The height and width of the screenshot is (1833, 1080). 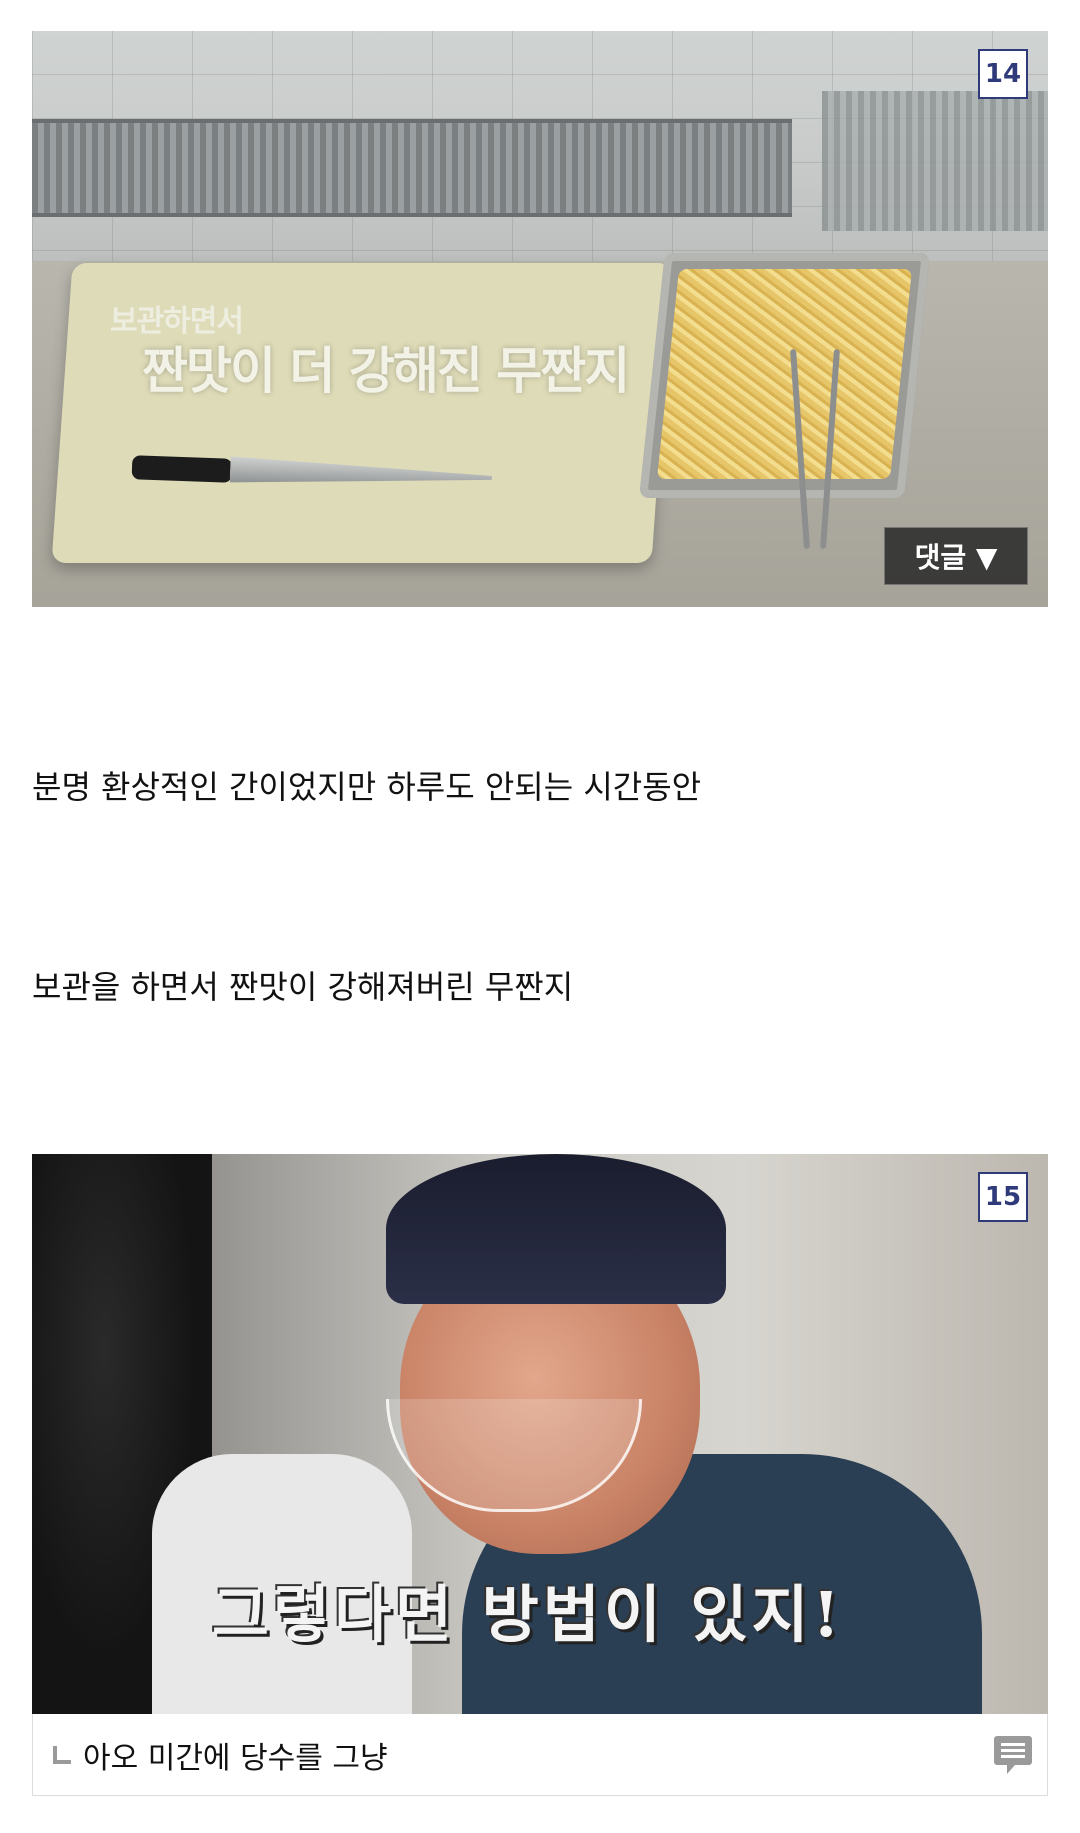 I want to click on post-paragraph: 보관을 하면서 짠맛이 강해져버린 무짠지, so click(x=303, y=987).